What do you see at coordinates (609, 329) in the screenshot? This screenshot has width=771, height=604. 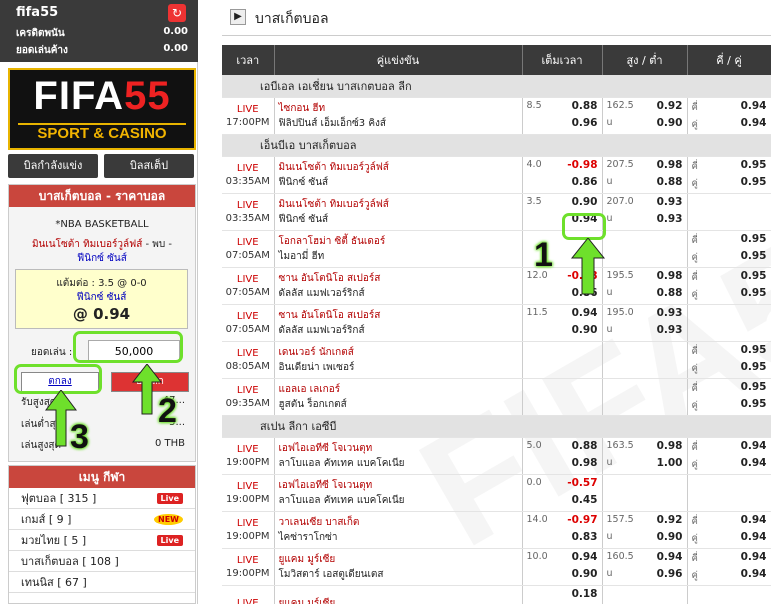 I see `under-label: u` at bounding box center [609, 329].